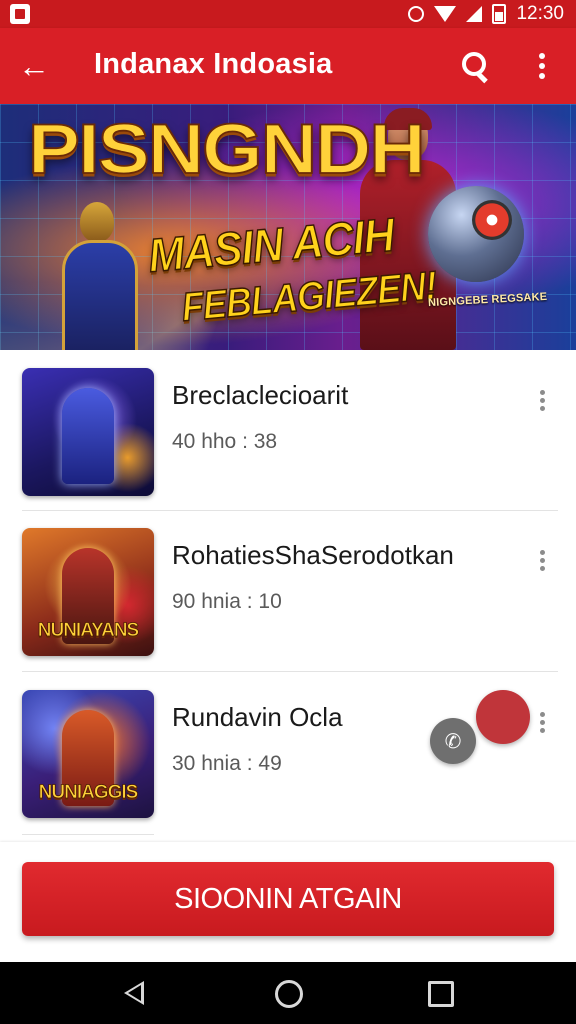 This screenshot has width=576, height=1024. What do you see at coordinates (441, 994) in the screenshot?
I see `nav-recents-icon` at bounding box center [441, 994].